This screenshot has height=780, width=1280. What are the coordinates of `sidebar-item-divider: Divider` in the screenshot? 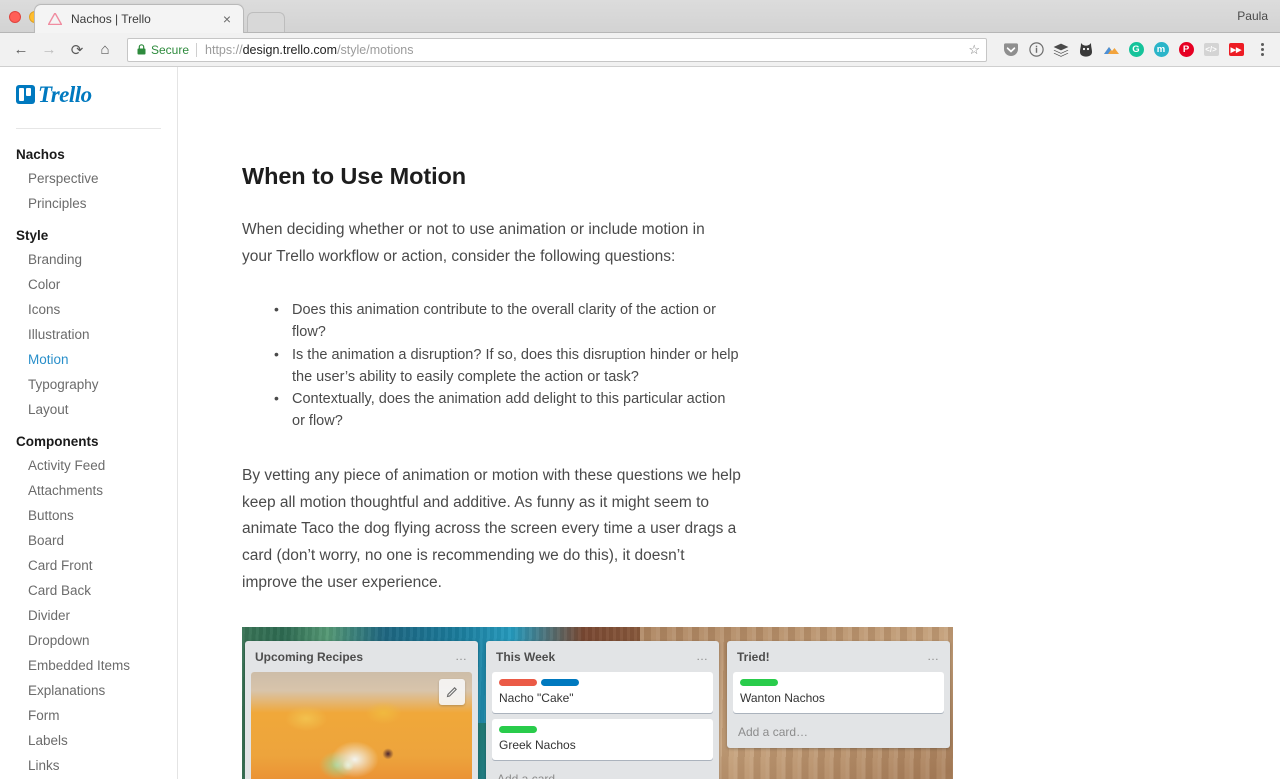 It's located at (88, 615).